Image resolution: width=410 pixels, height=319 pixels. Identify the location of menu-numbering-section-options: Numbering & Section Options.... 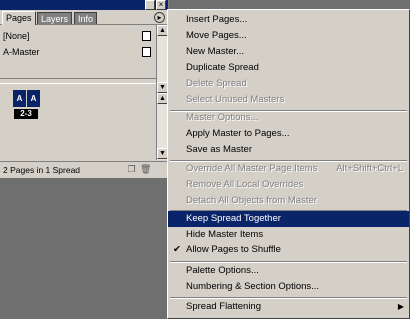
(288, 287).